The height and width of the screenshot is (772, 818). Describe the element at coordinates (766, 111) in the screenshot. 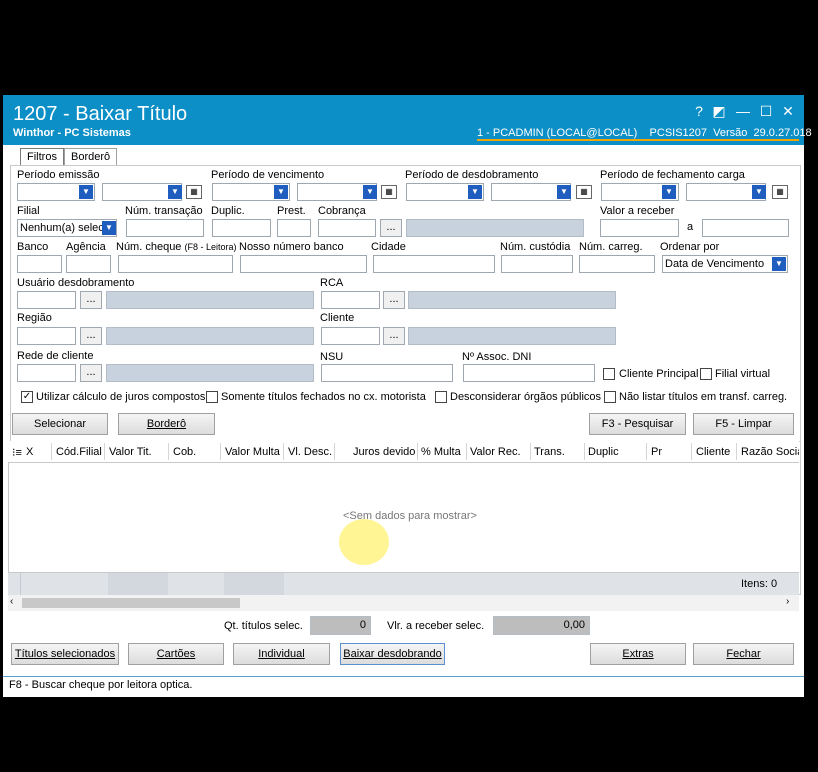

I see `maximize-icon: ☐` at that location.